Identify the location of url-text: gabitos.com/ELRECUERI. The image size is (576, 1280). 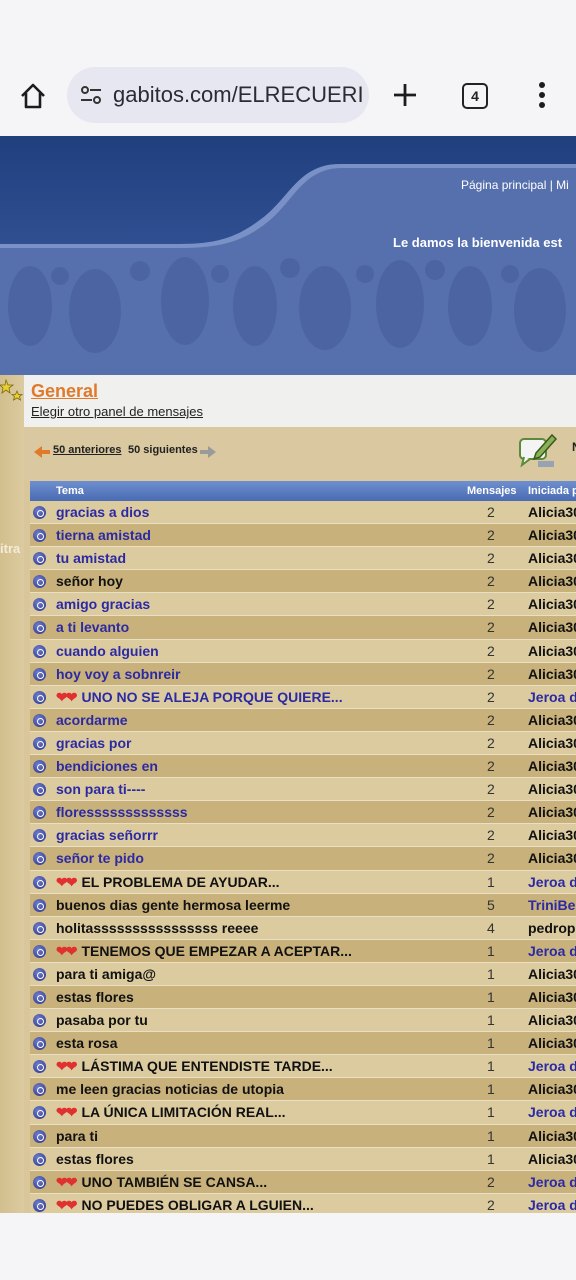
(238, 95).